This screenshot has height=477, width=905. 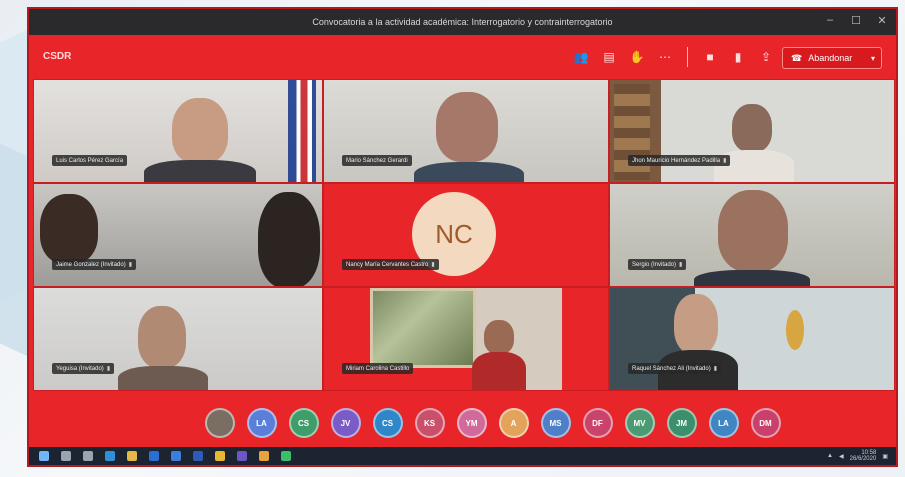 I want to click on participant-nameplate: Luis Carlos Pérez García, so click(x=90, y=160).